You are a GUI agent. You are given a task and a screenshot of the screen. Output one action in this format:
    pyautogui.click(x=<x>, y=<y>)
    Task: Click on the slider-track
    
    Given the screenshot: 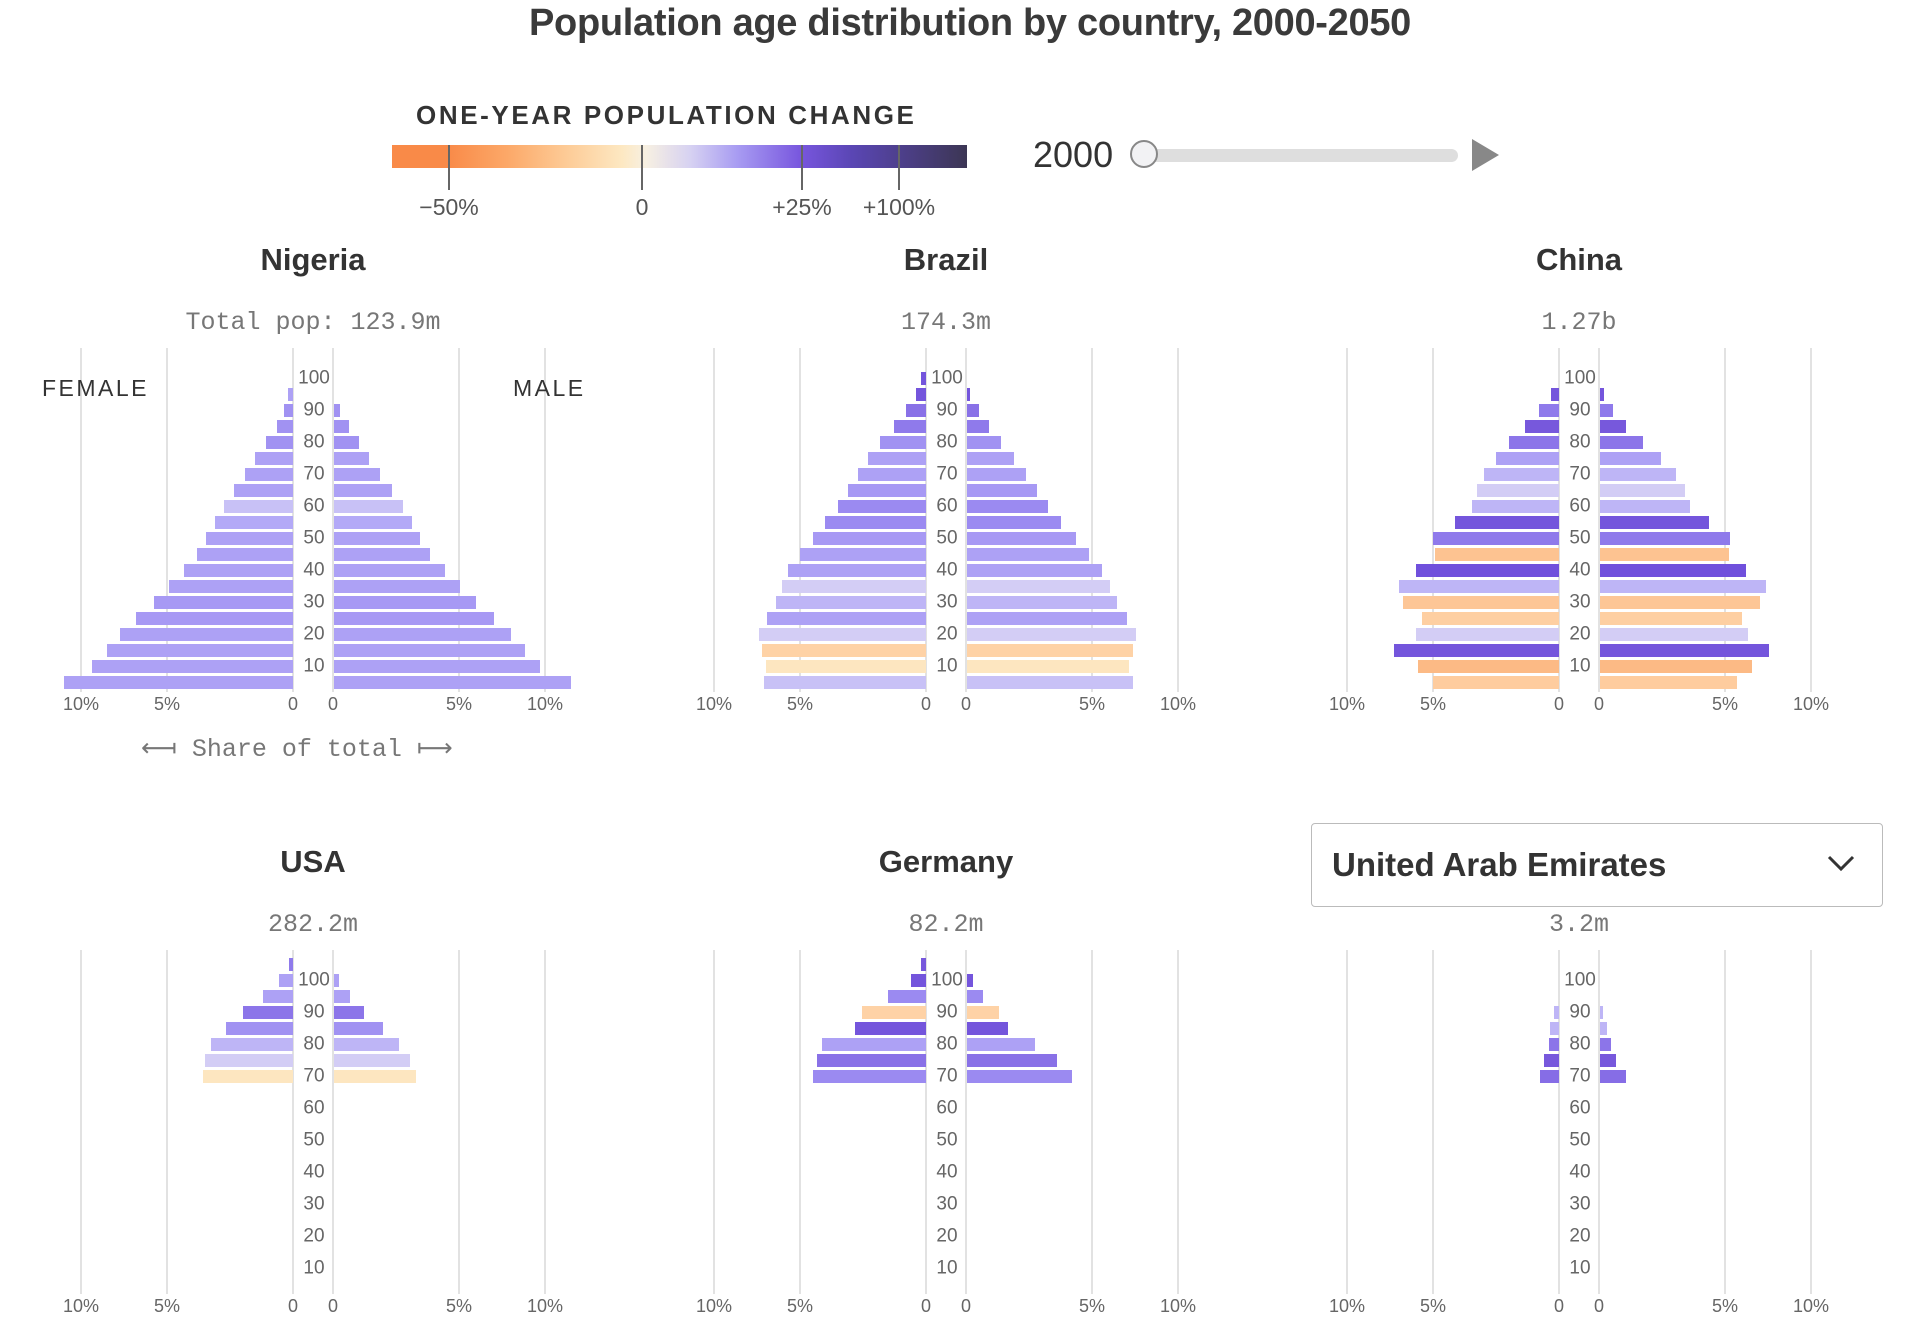 What is the action you would take?
    pyautogui.click(x=1304, y=155)
    